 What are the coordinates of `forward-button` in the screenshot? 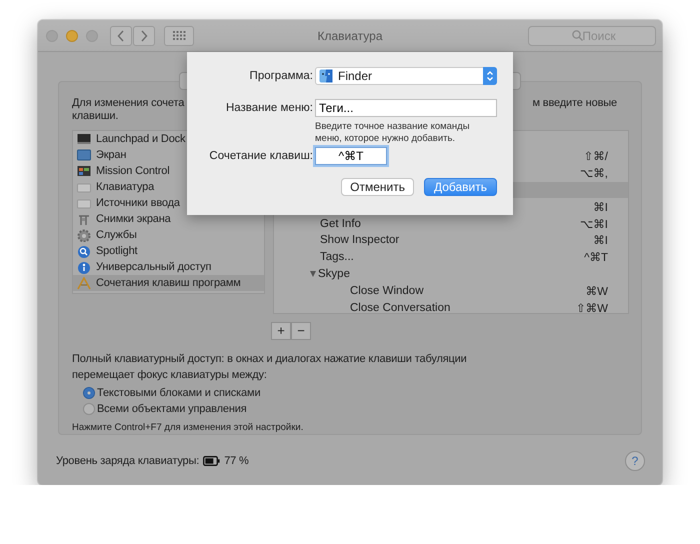 It's located at (144, 36).